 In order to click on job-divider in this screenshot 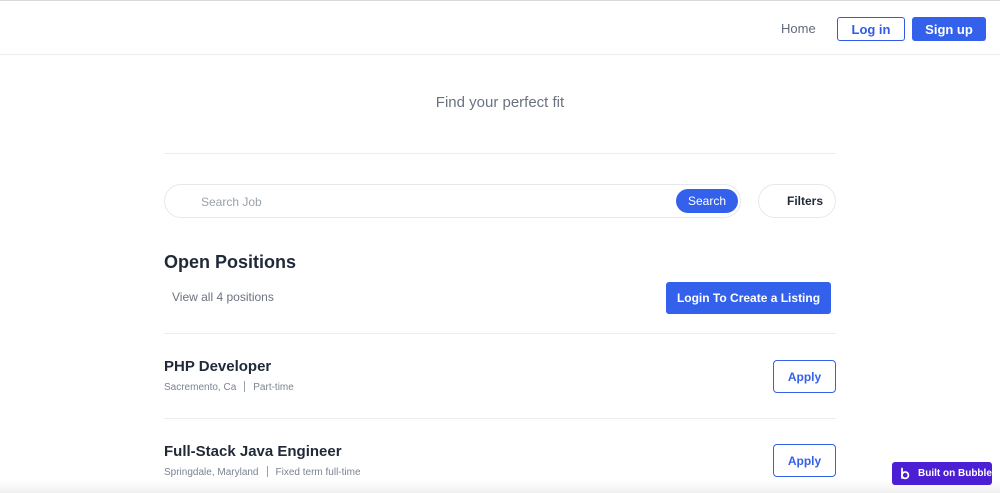, I will do `click(500, 418)`.